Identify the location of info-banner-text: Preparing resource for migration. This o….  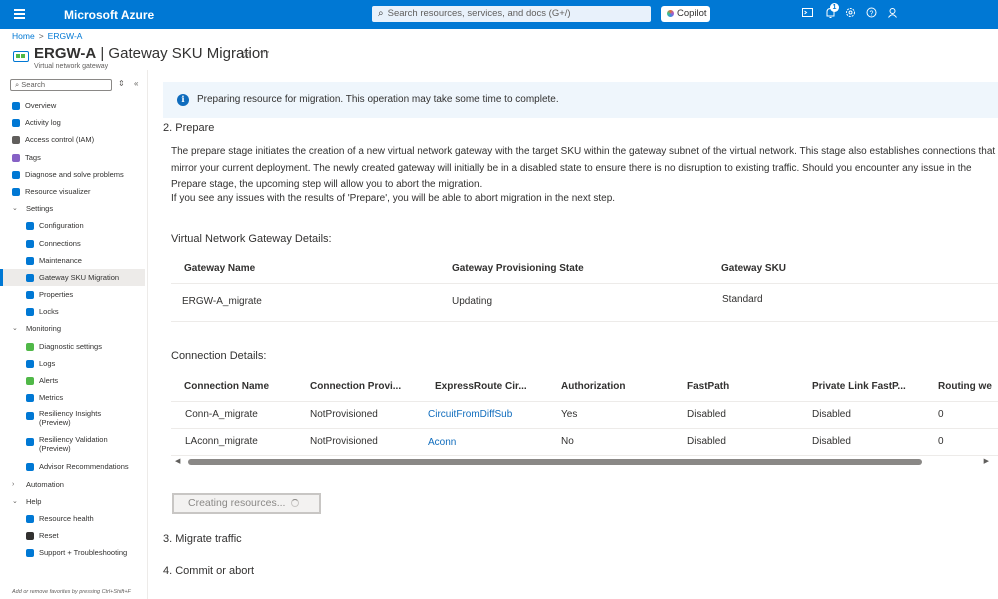
(378, 99).